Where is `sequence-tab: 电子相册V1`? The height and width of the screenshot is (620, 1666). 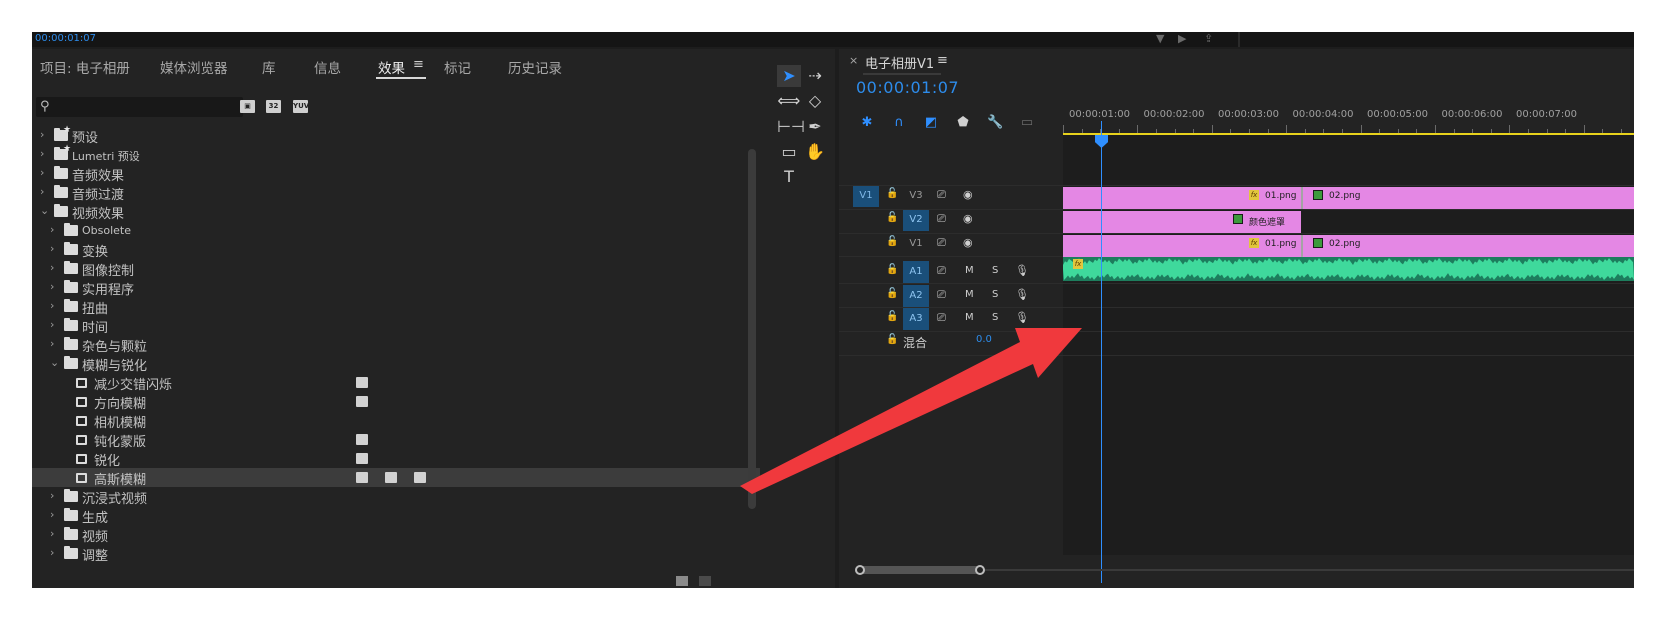
sequence-tab: 电子相册V1 is located at coordinates (899, 62).